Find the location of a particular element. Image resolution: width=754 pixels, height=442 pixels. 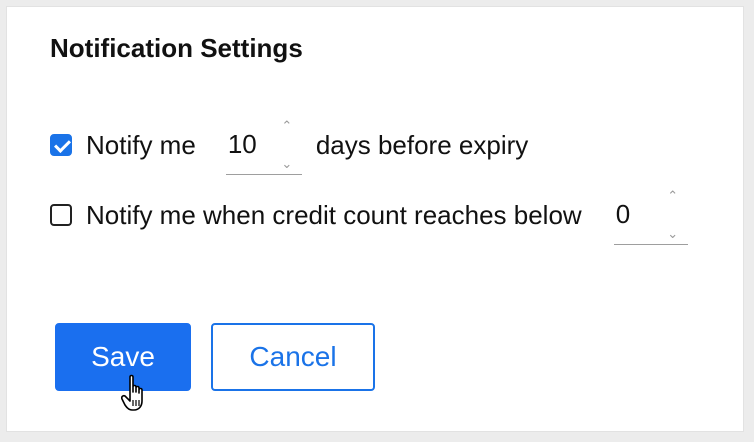

hand-pointer-icon is located at coordinates (132, 392).